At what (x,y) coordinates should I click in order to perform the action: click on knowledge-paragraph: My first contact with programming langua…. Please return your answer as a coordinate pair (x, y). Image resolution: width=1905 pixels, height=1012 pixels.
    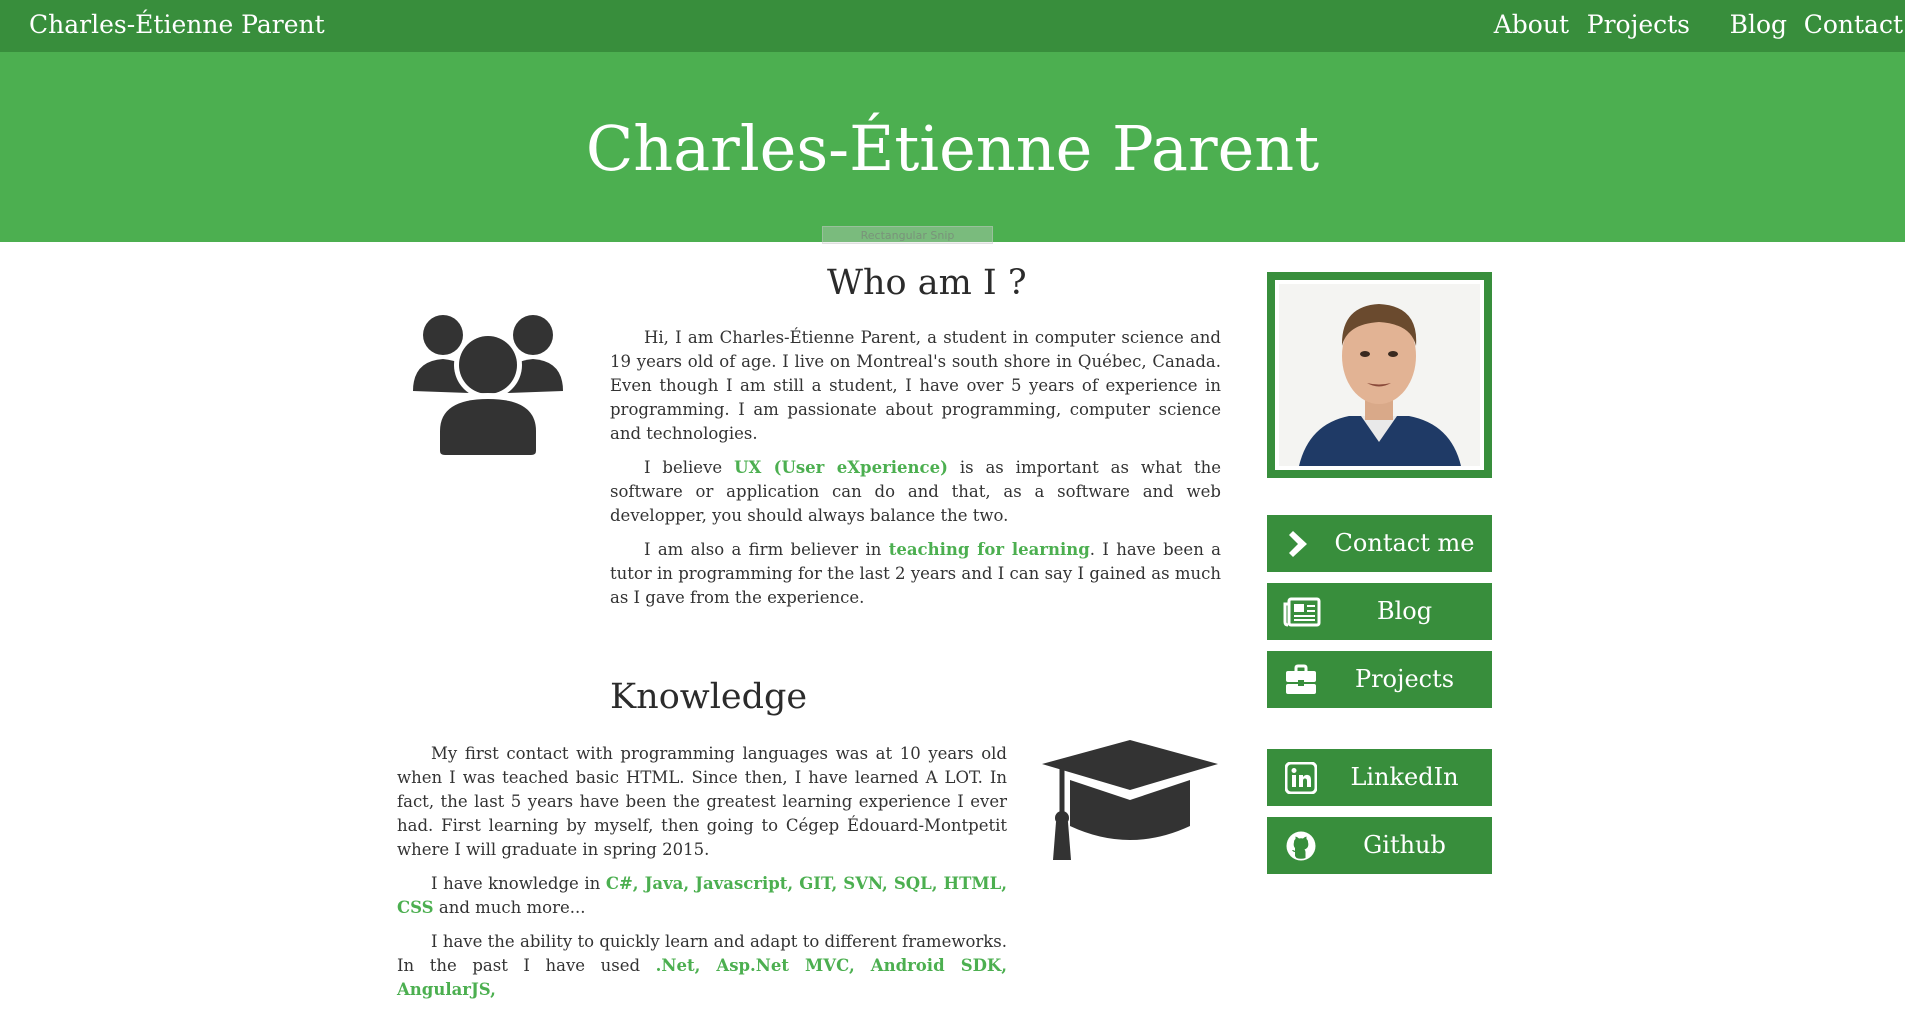
    Looking at the image, I should click on (702, 801).